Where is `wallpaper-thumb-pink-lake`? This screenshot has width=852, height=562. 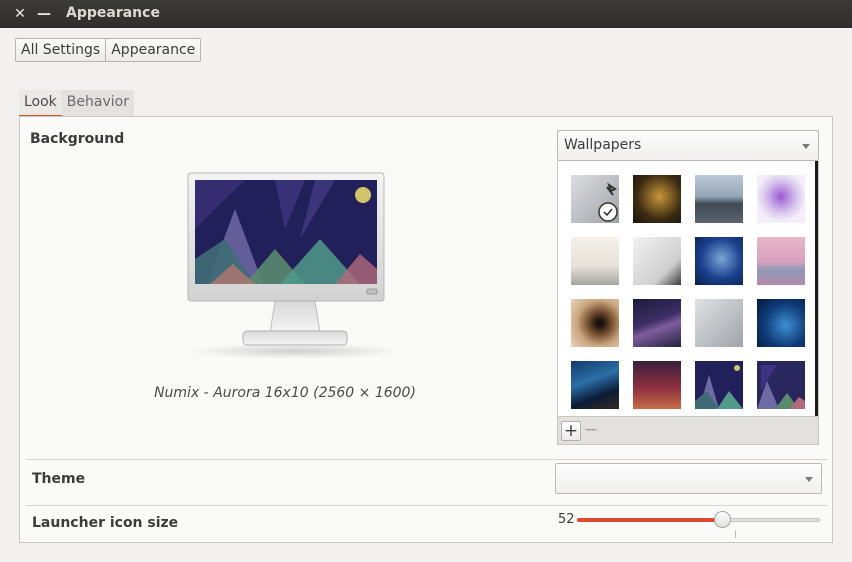 wallpaper-thumb-pink-lake is located at coordinates (781, 261).